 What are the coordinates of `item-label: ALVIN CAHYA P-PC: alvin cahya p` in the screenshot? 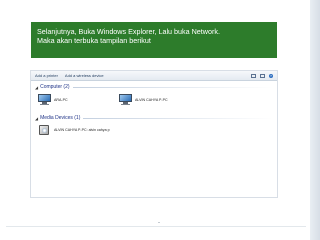 It's located at (82, 130).